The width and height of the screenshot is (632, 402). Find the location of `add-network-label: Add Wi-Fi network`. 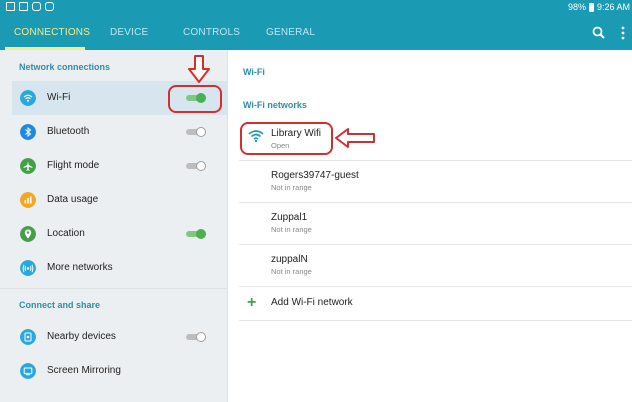

add-network-label: Add Wi-Fi network is located at coordinates (312, 302).